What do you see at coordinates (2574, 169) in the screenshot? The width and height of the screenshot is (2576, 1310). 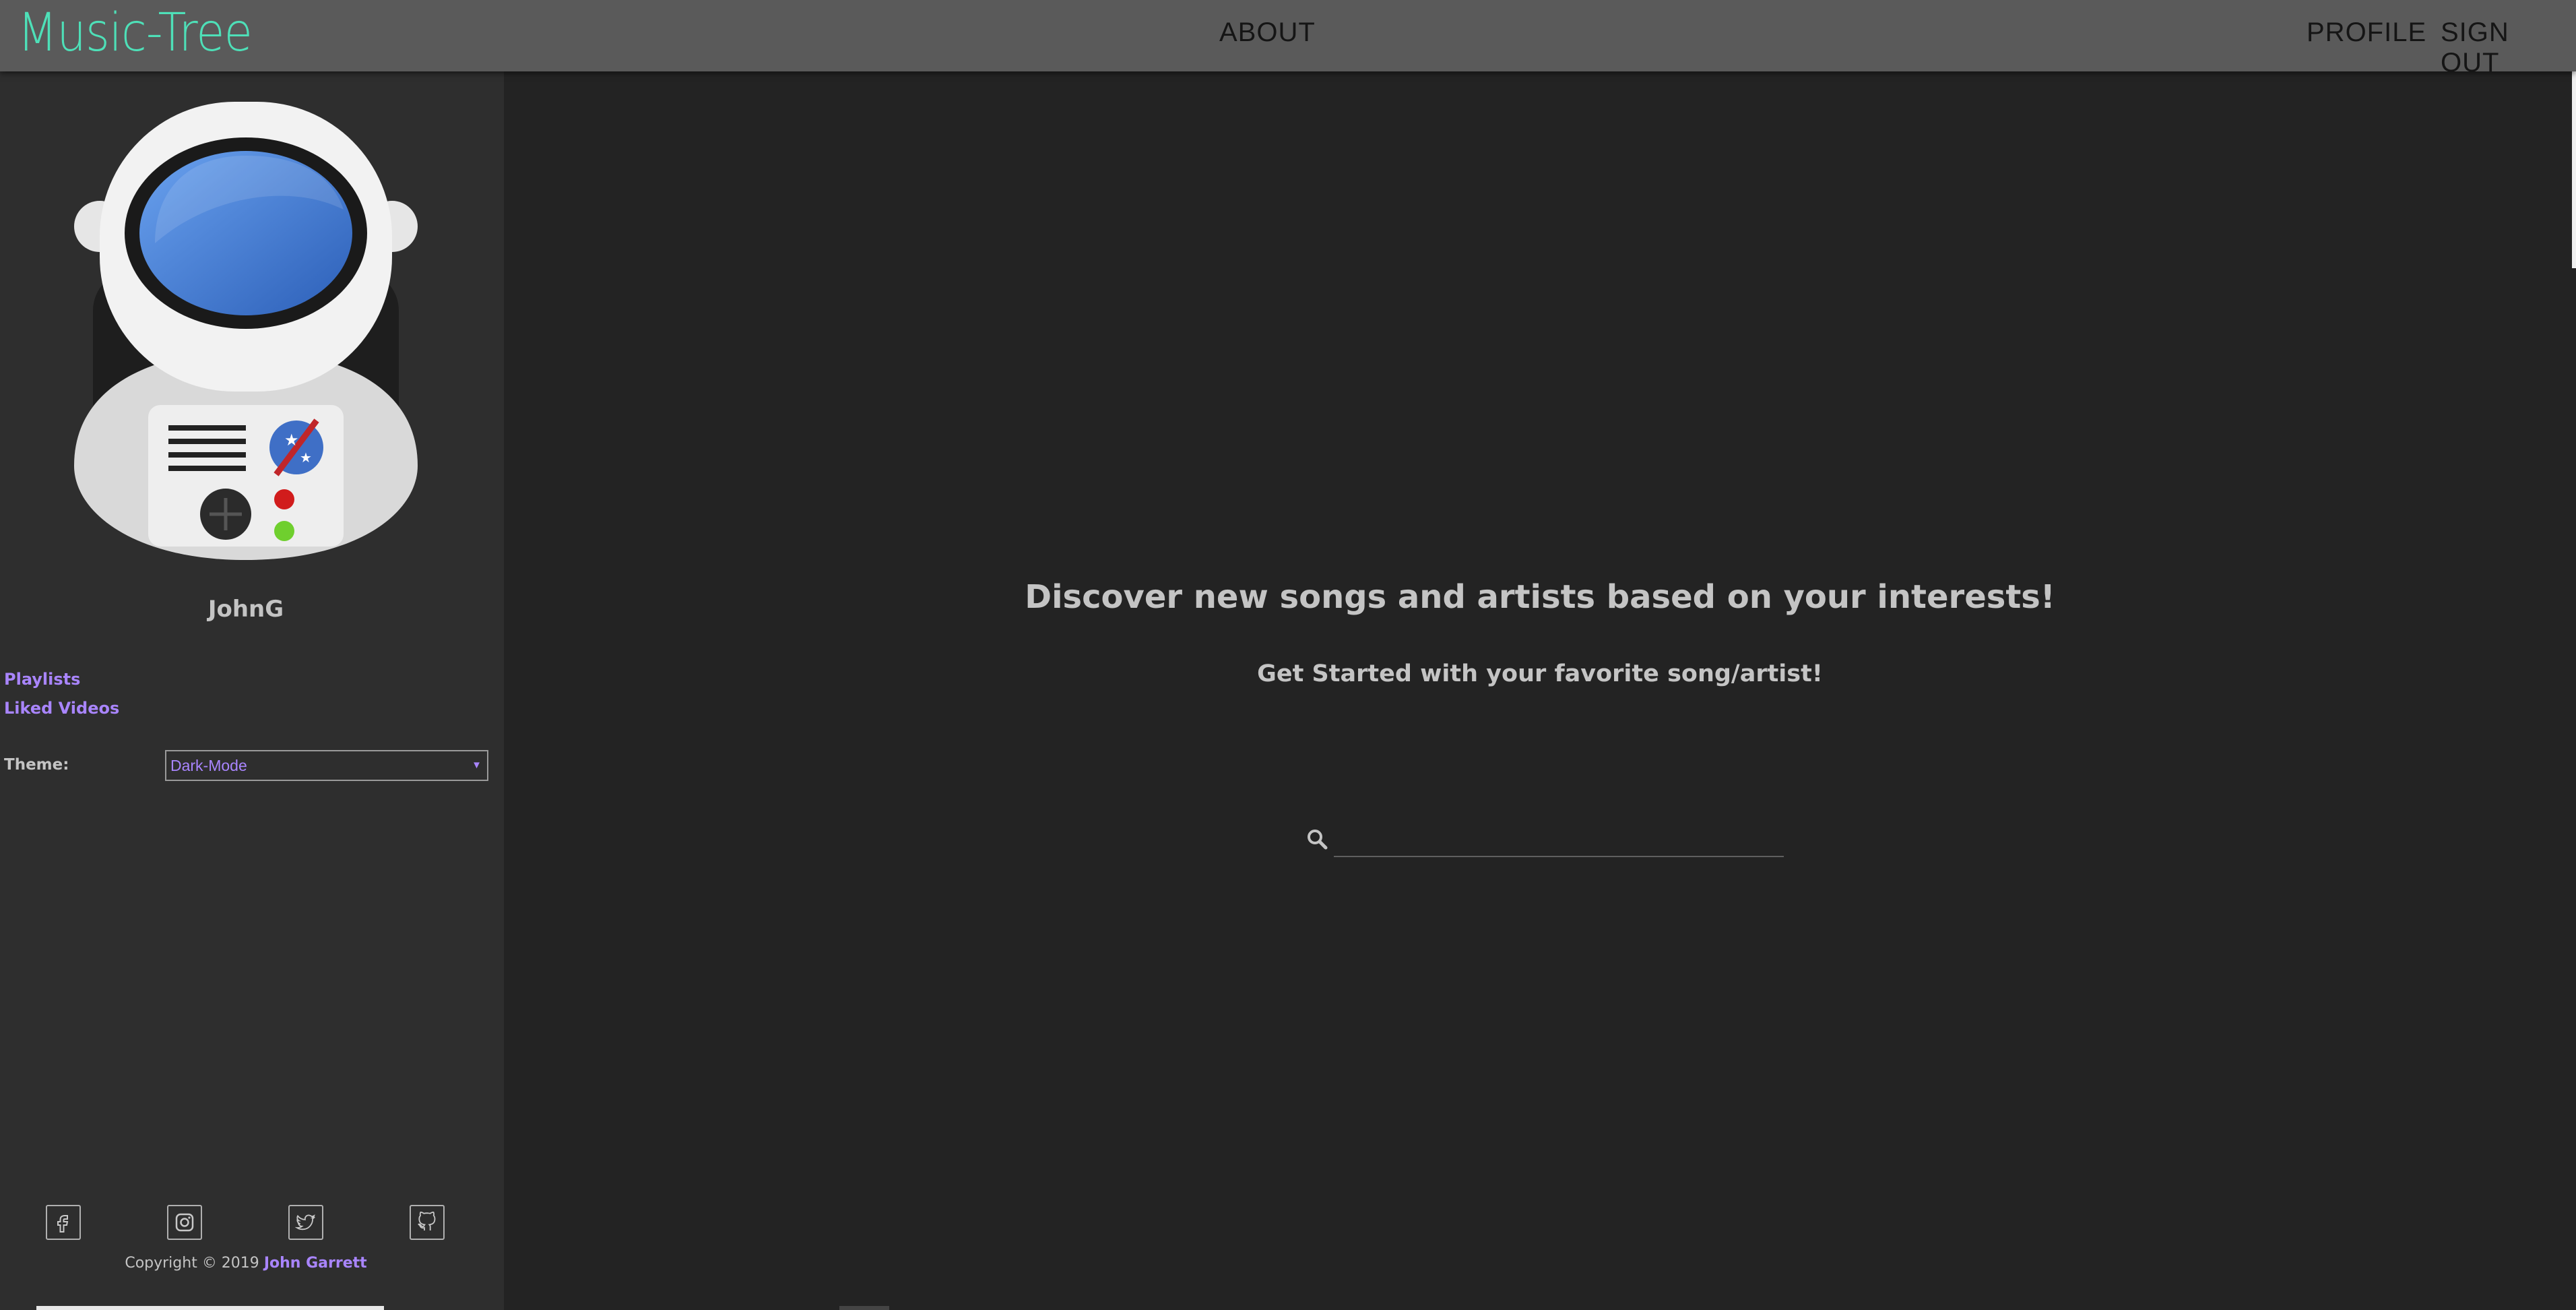 I see `scrollbar` at bounding box center [2574, 169].